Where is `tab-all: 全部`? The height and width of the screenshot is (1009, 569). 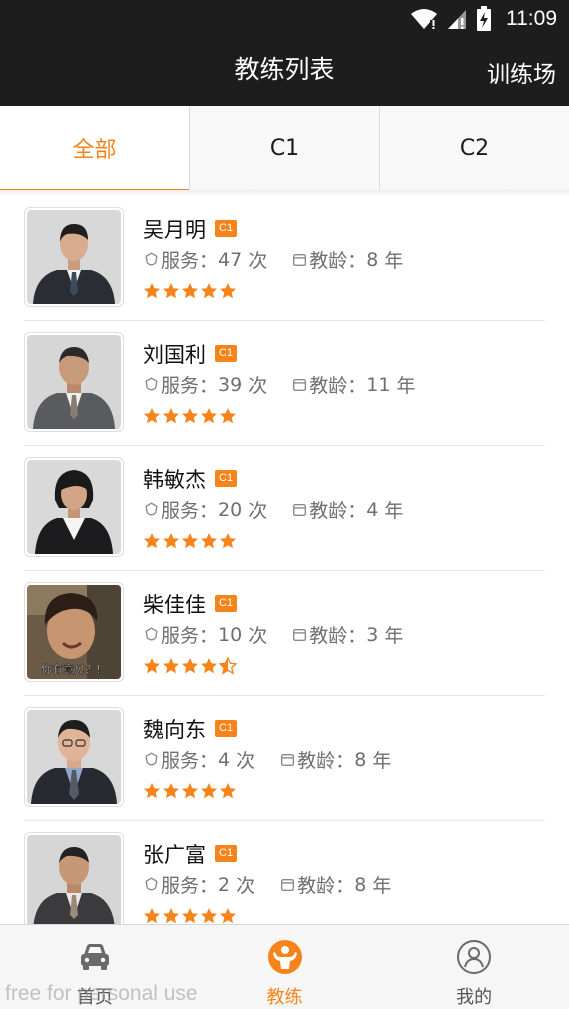 tab-all: 全部 is located at coordinates (95, 148).